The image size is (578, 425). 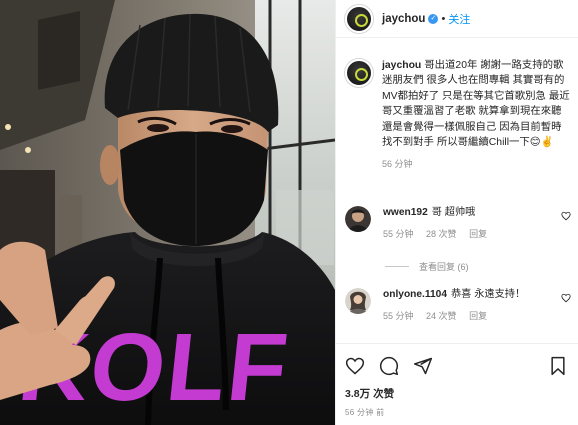 I want to click on comment-text: 哥 超帅哦, so click(x=453, y=212).